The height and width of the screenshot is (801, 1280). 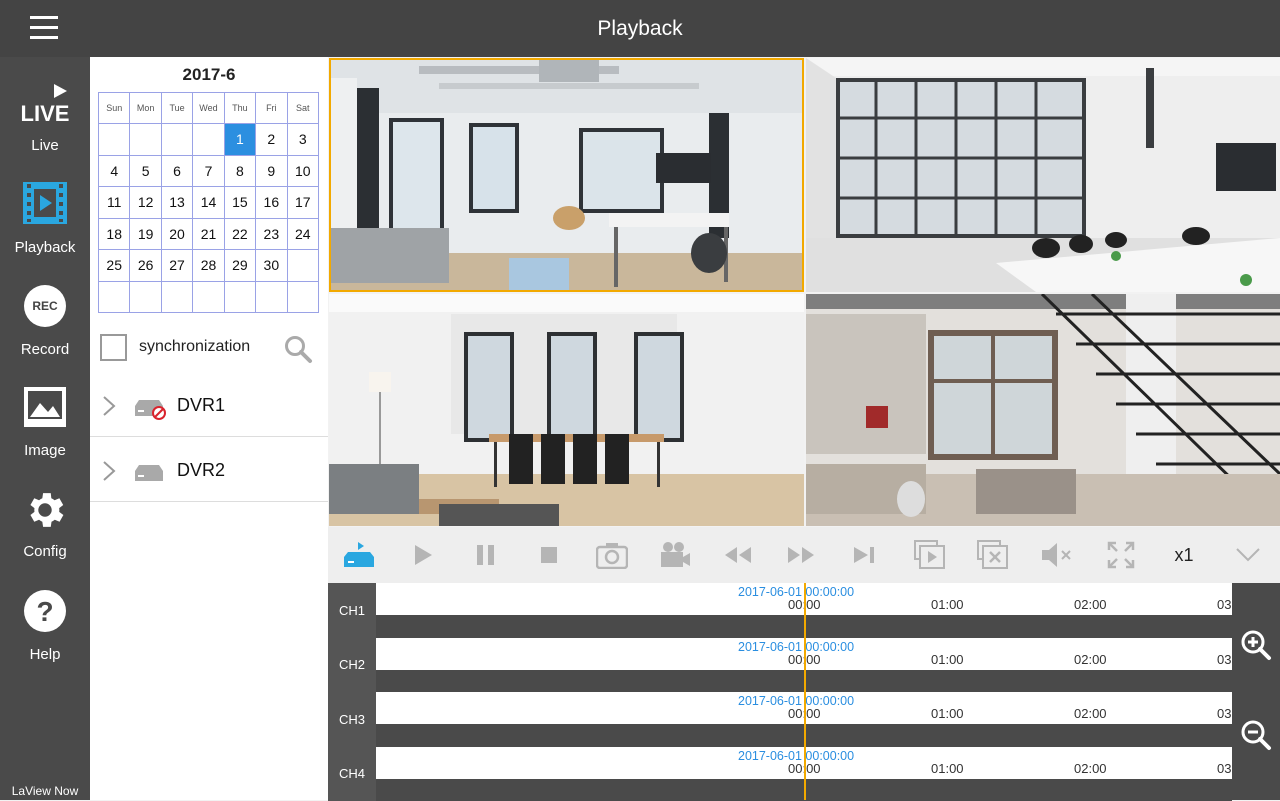 What do you see at coordinates (864, 555) in the screenshot?
I see `next-frame-icon` at bounding box center [864, 555].